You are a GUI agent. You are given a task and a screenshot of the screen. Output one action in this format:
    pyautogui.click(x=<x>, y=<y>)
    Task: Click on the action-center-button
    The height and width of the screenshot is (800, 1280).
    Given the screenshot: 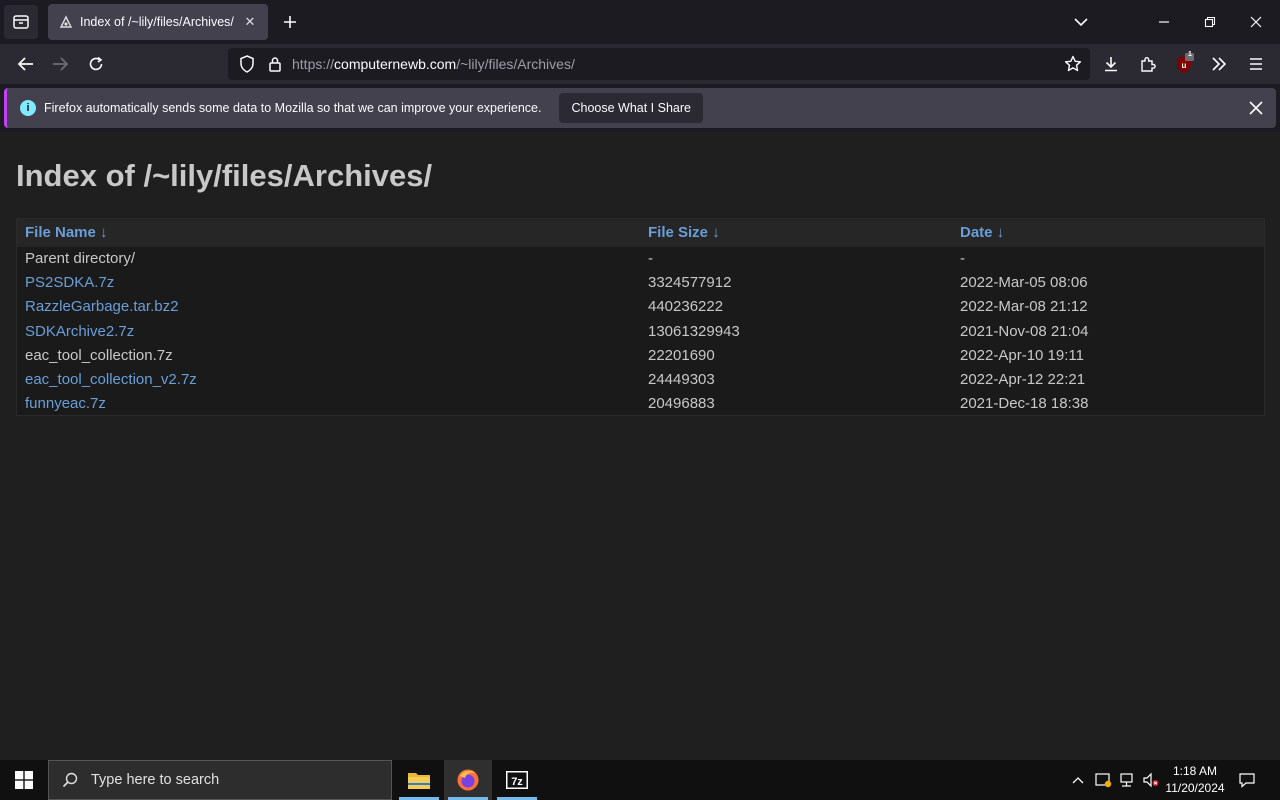 What is the action you would take?
    pyautogui.click(x=1247, y=780)
    